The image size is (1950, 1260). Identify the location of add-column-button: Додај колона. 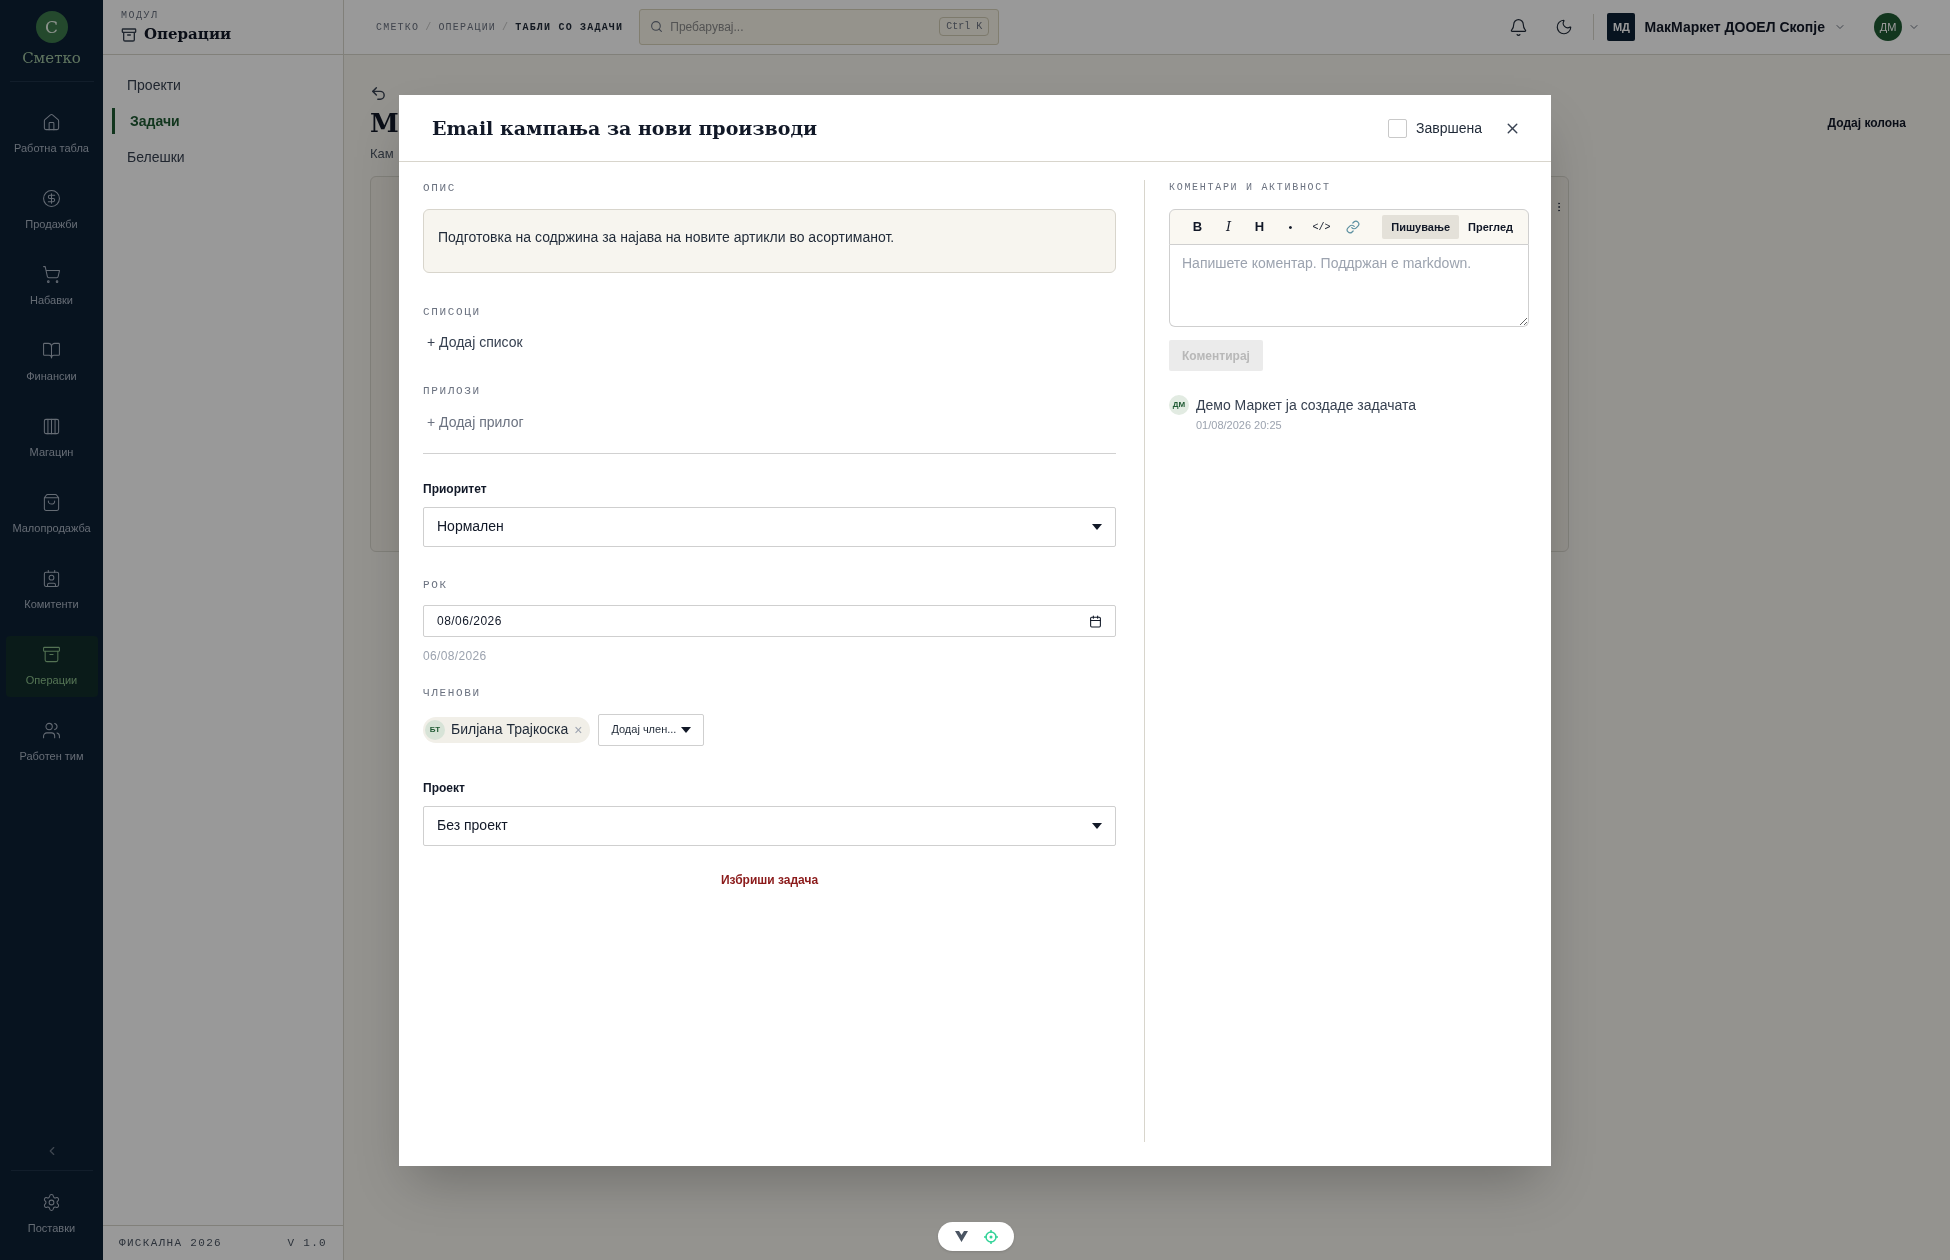
(1866, 123).